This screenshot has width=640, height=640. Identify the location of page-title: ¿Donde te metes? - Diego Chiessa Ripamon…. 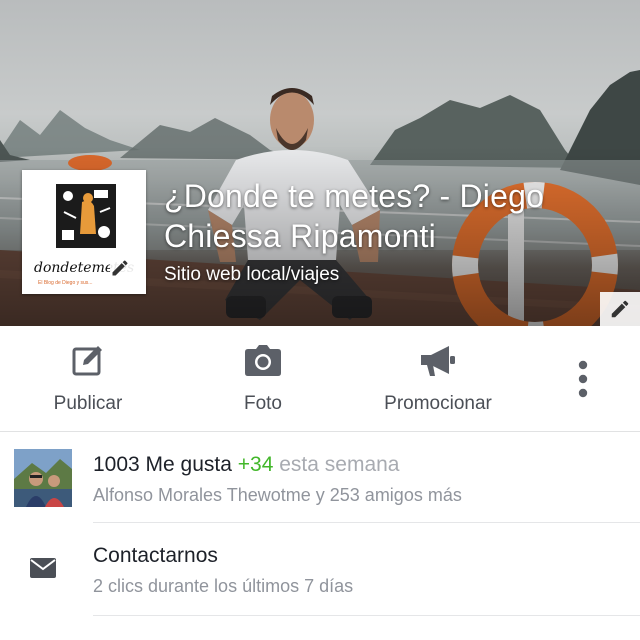
(354, 216).